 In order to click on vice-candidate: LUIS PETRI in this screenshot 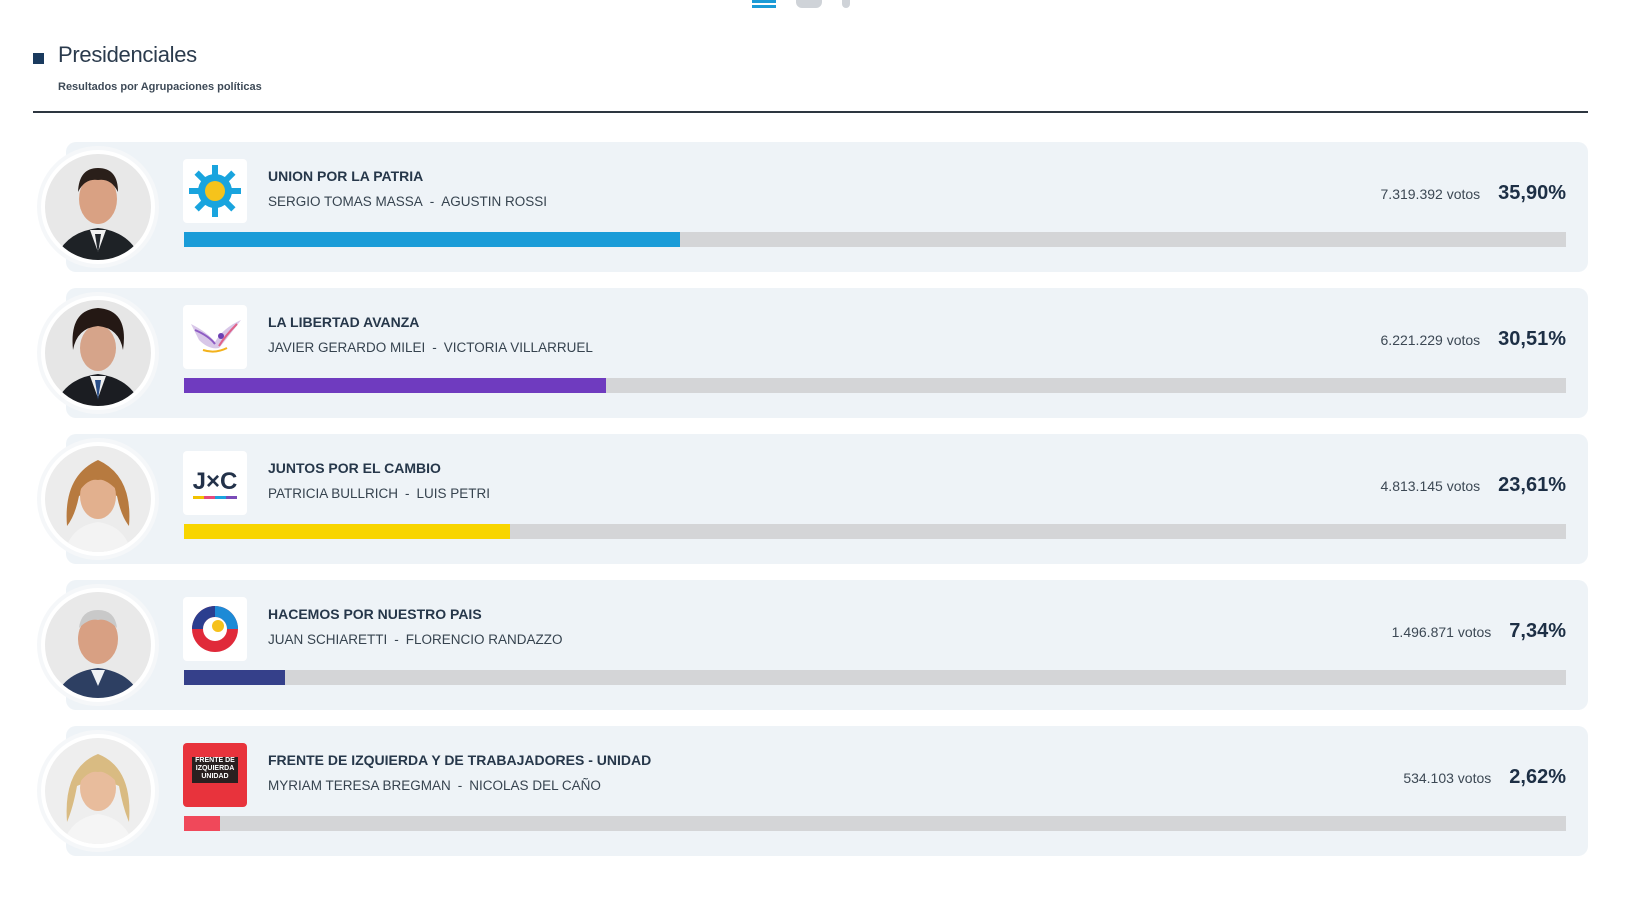, I will do `click(453, 493)`.